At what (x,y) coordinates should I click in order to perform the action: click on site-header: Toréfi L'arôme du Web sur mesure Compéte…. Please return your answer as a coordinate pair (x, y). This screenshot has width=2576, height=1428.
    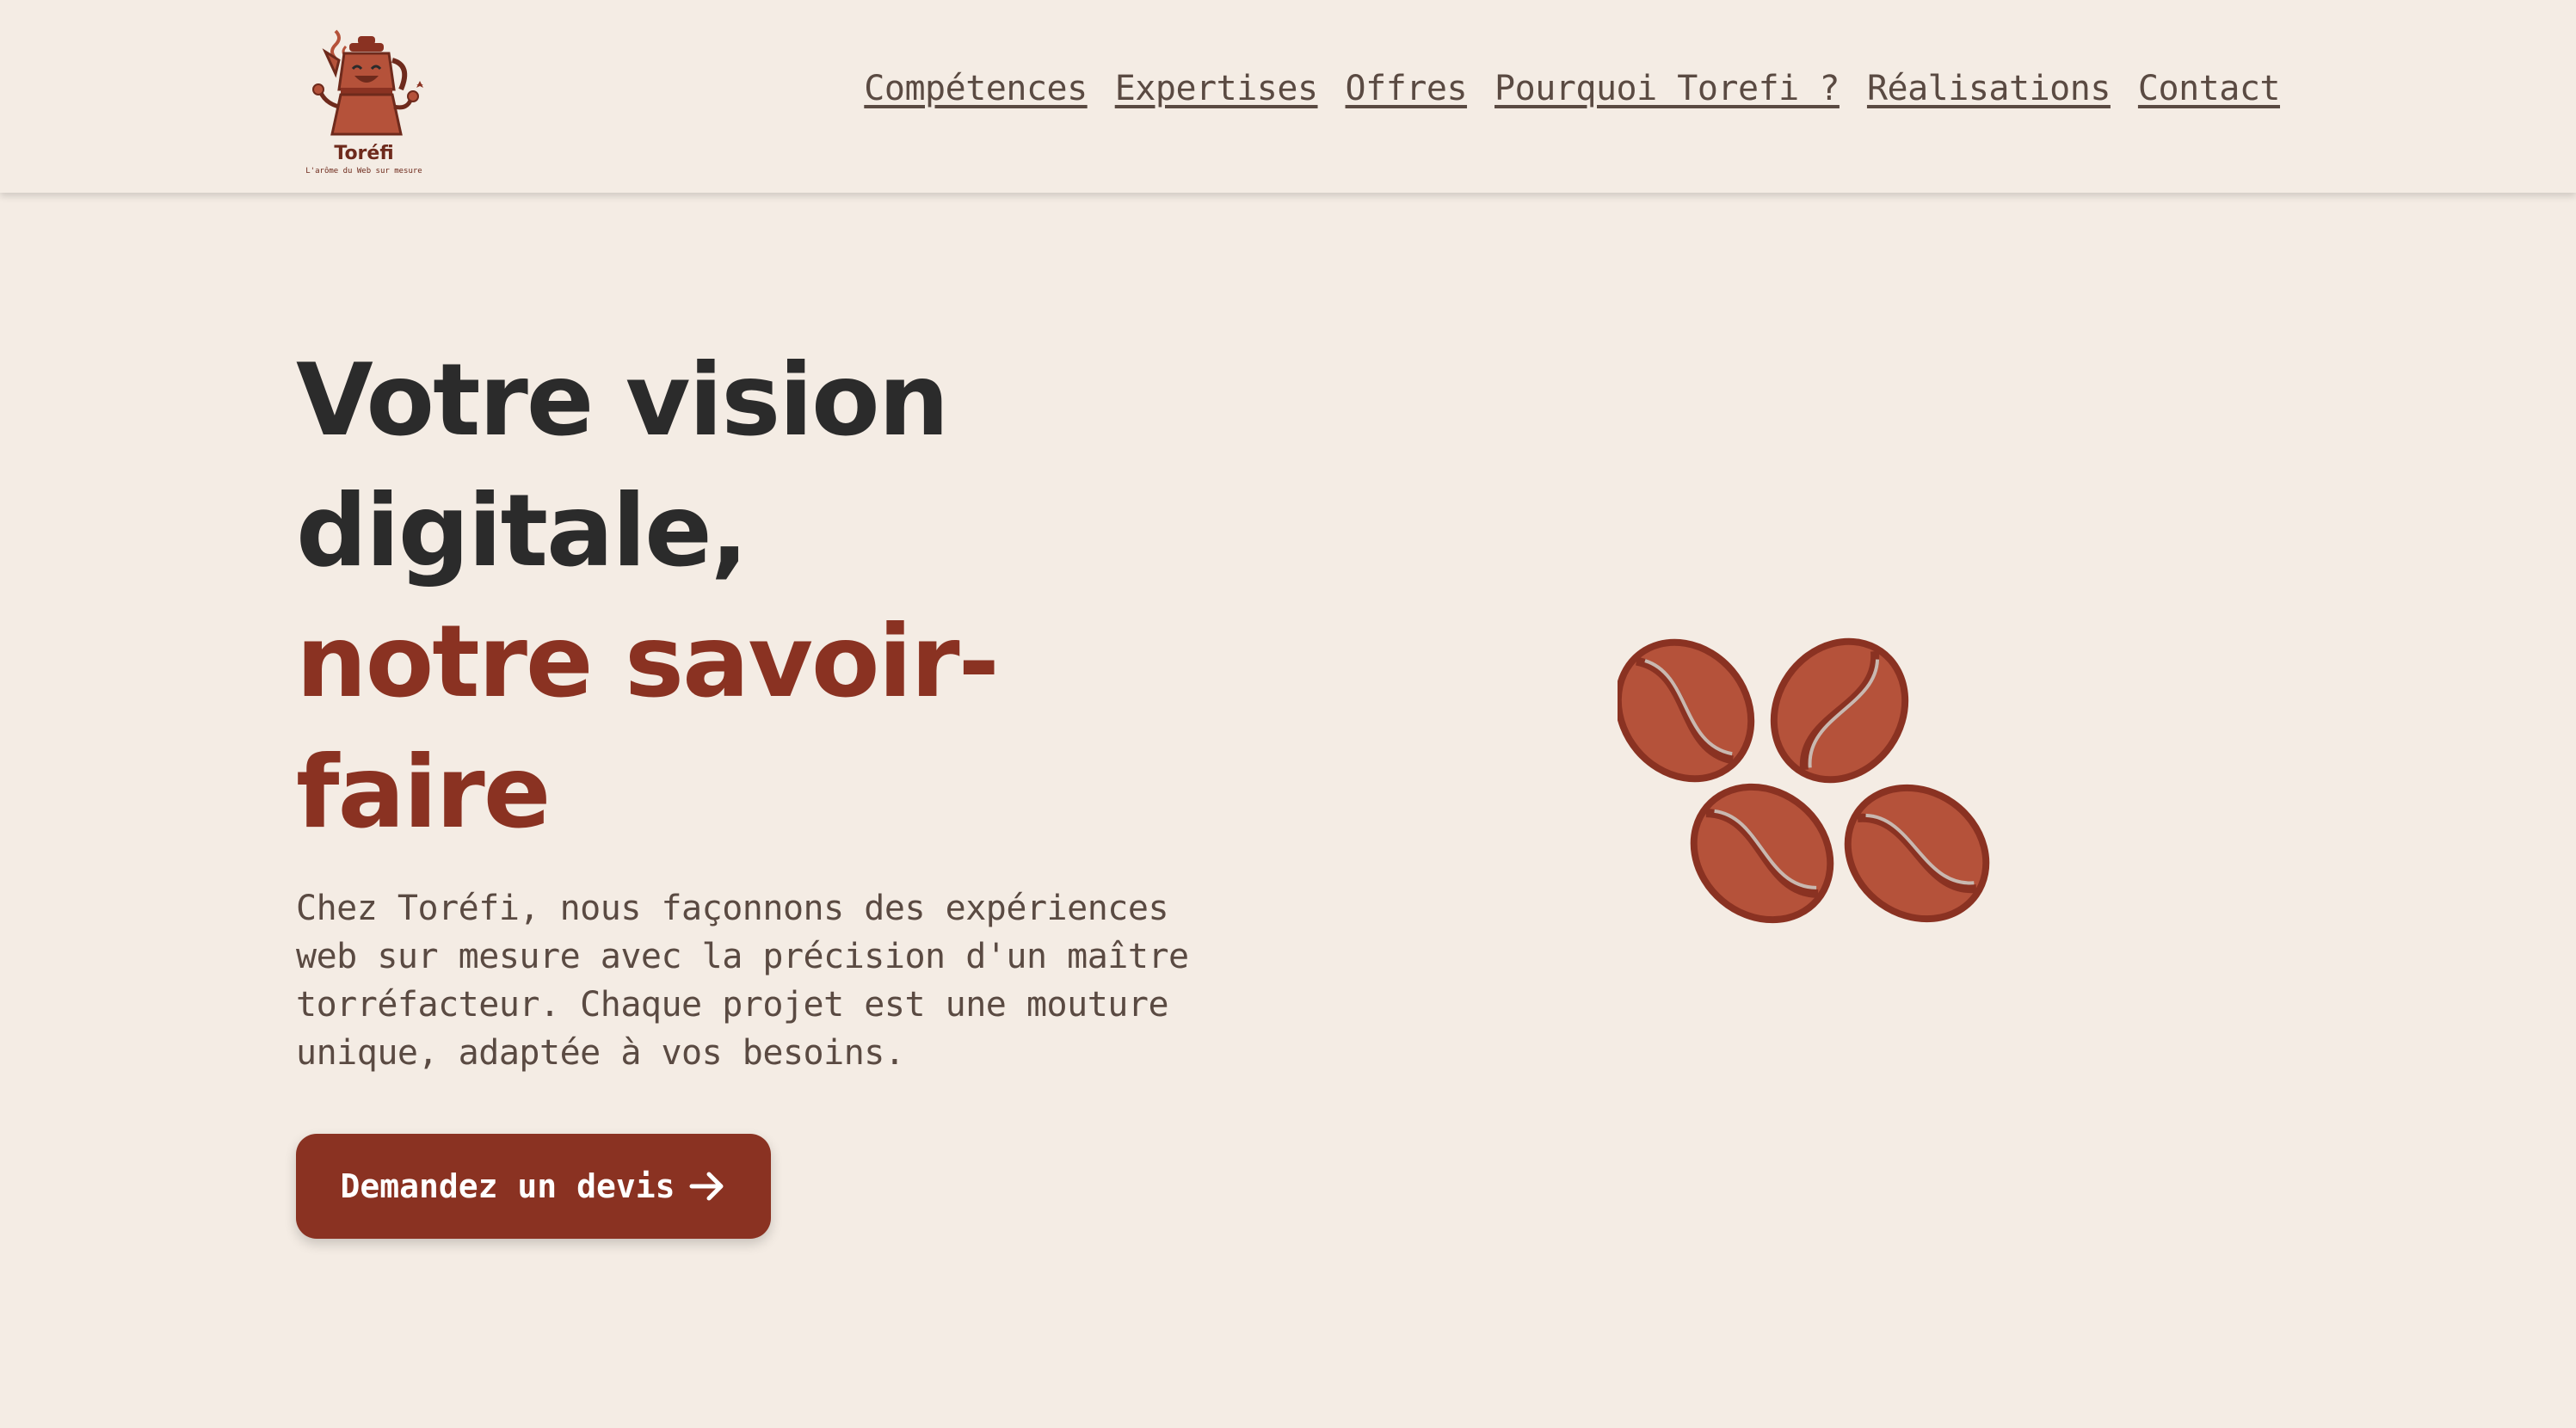
    Looking at the image, I should click on (1288, 96).